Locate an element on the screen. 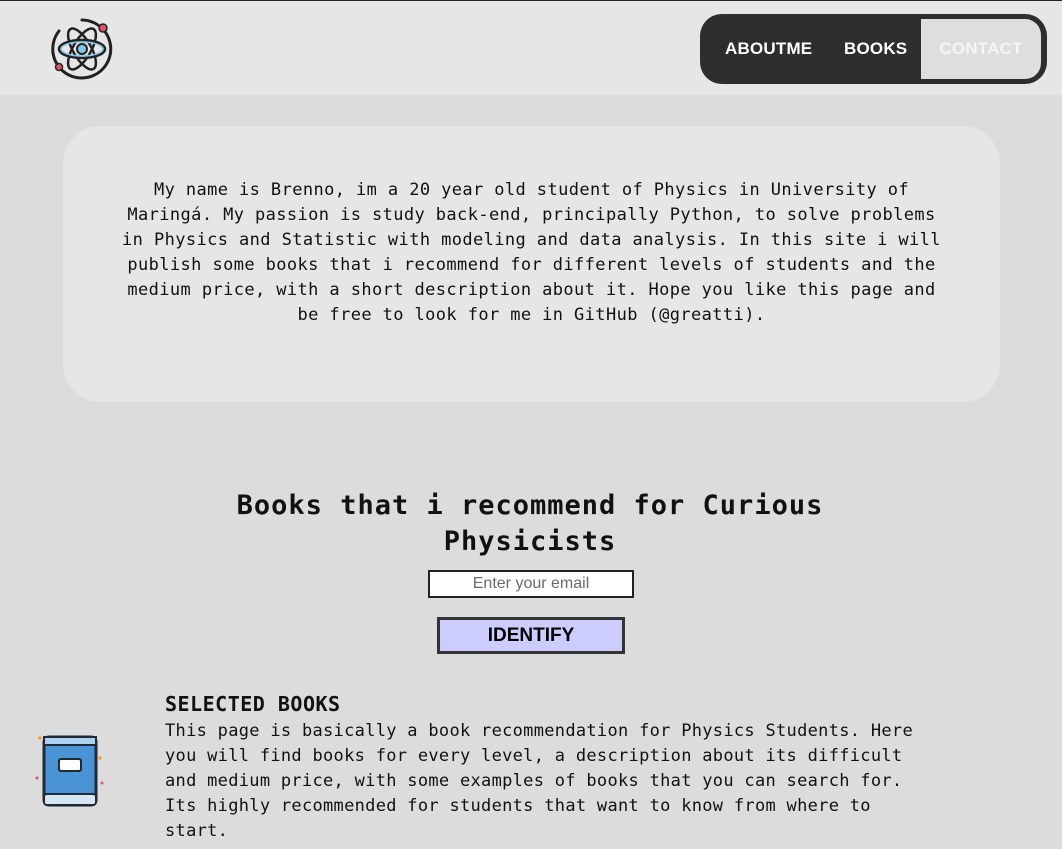 The height and width of the screenshot is (849, 1062). email-input is located at coordinates (531, 584).